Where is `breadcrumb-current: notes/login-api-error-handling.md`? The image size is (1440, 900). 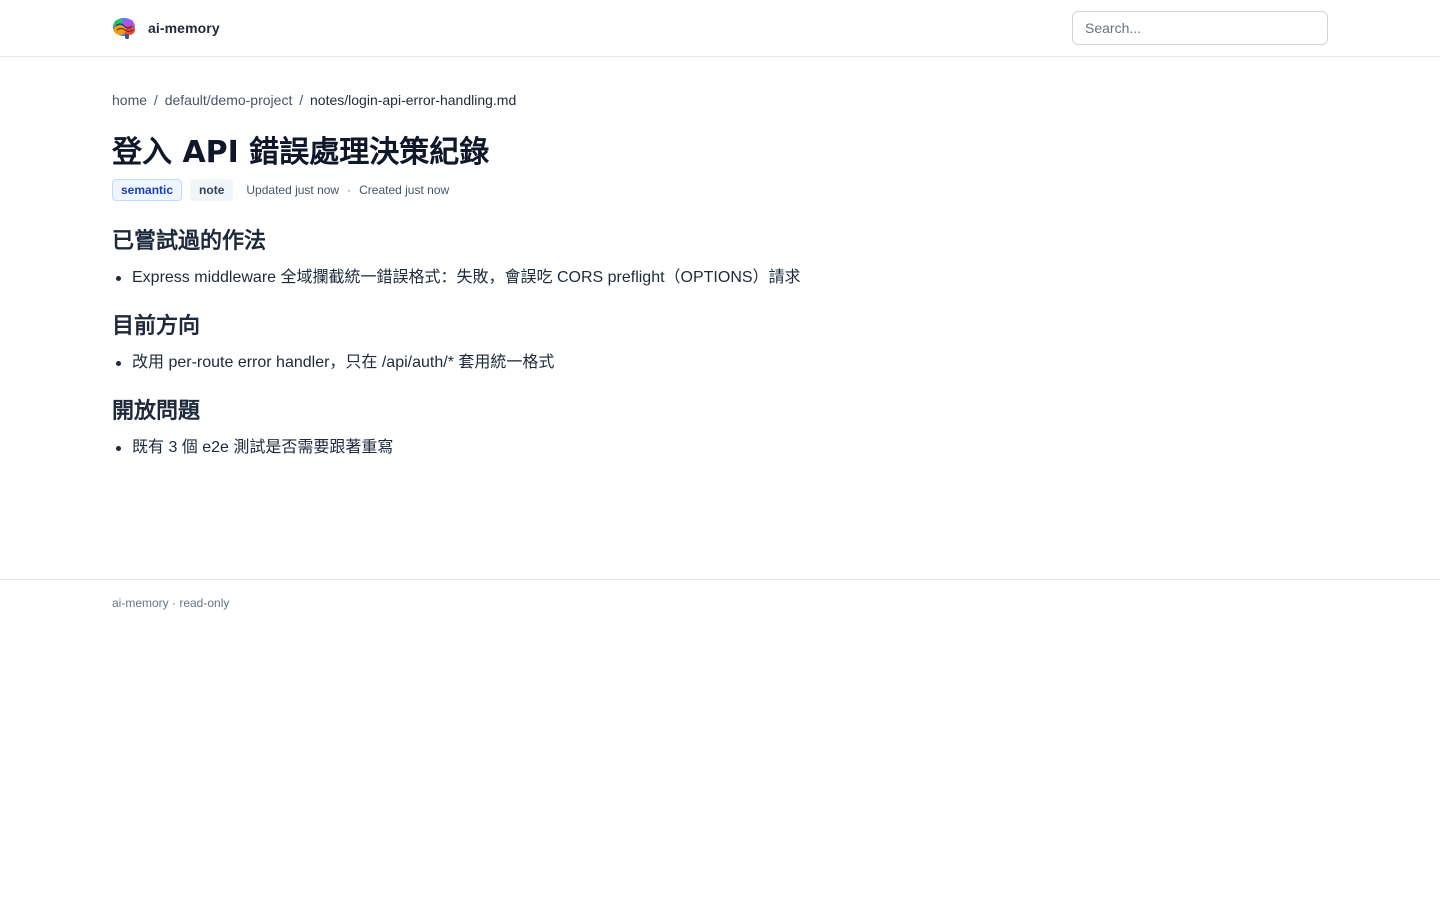
breadcrumb-current: notes/login-api-error-handling.md is located at coordinates (413, 100).